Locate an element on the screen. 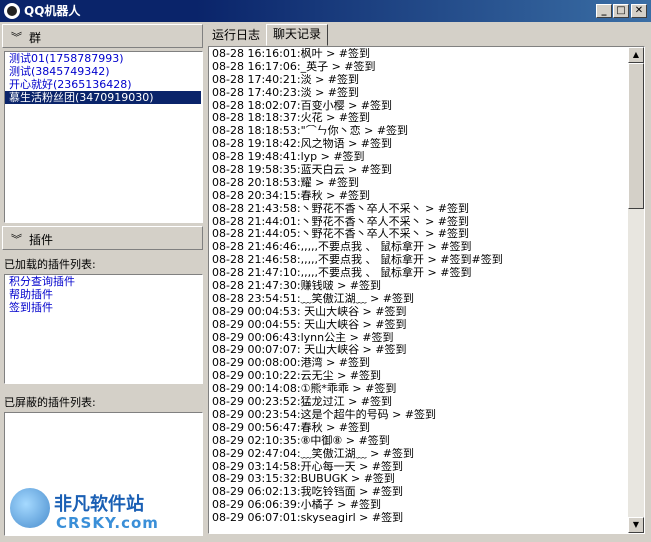 This screenshot has width=651, height=542. log-line: 08-28 19:18:42:风之物语 > #签到 is located at coordinates (302, 144).